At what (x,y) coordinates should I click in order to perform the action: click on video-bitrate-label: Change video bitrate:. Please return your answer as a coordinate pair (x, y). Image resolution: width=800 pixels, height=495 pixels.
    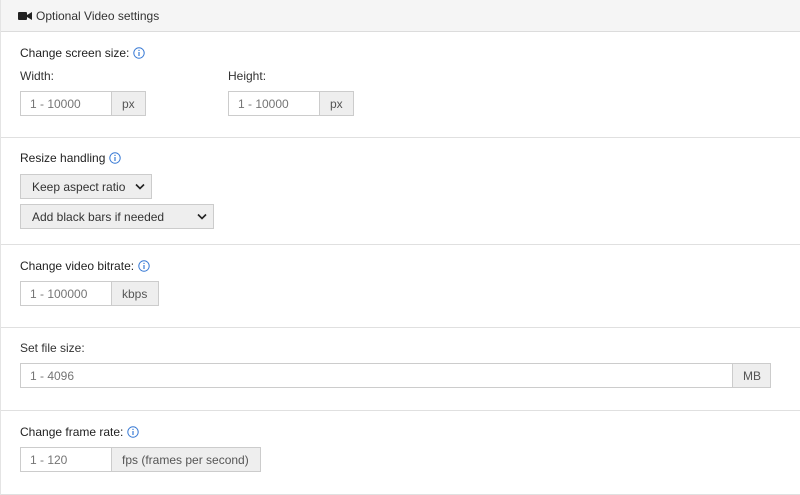
    Looking at the image, I should click on (77, 266).